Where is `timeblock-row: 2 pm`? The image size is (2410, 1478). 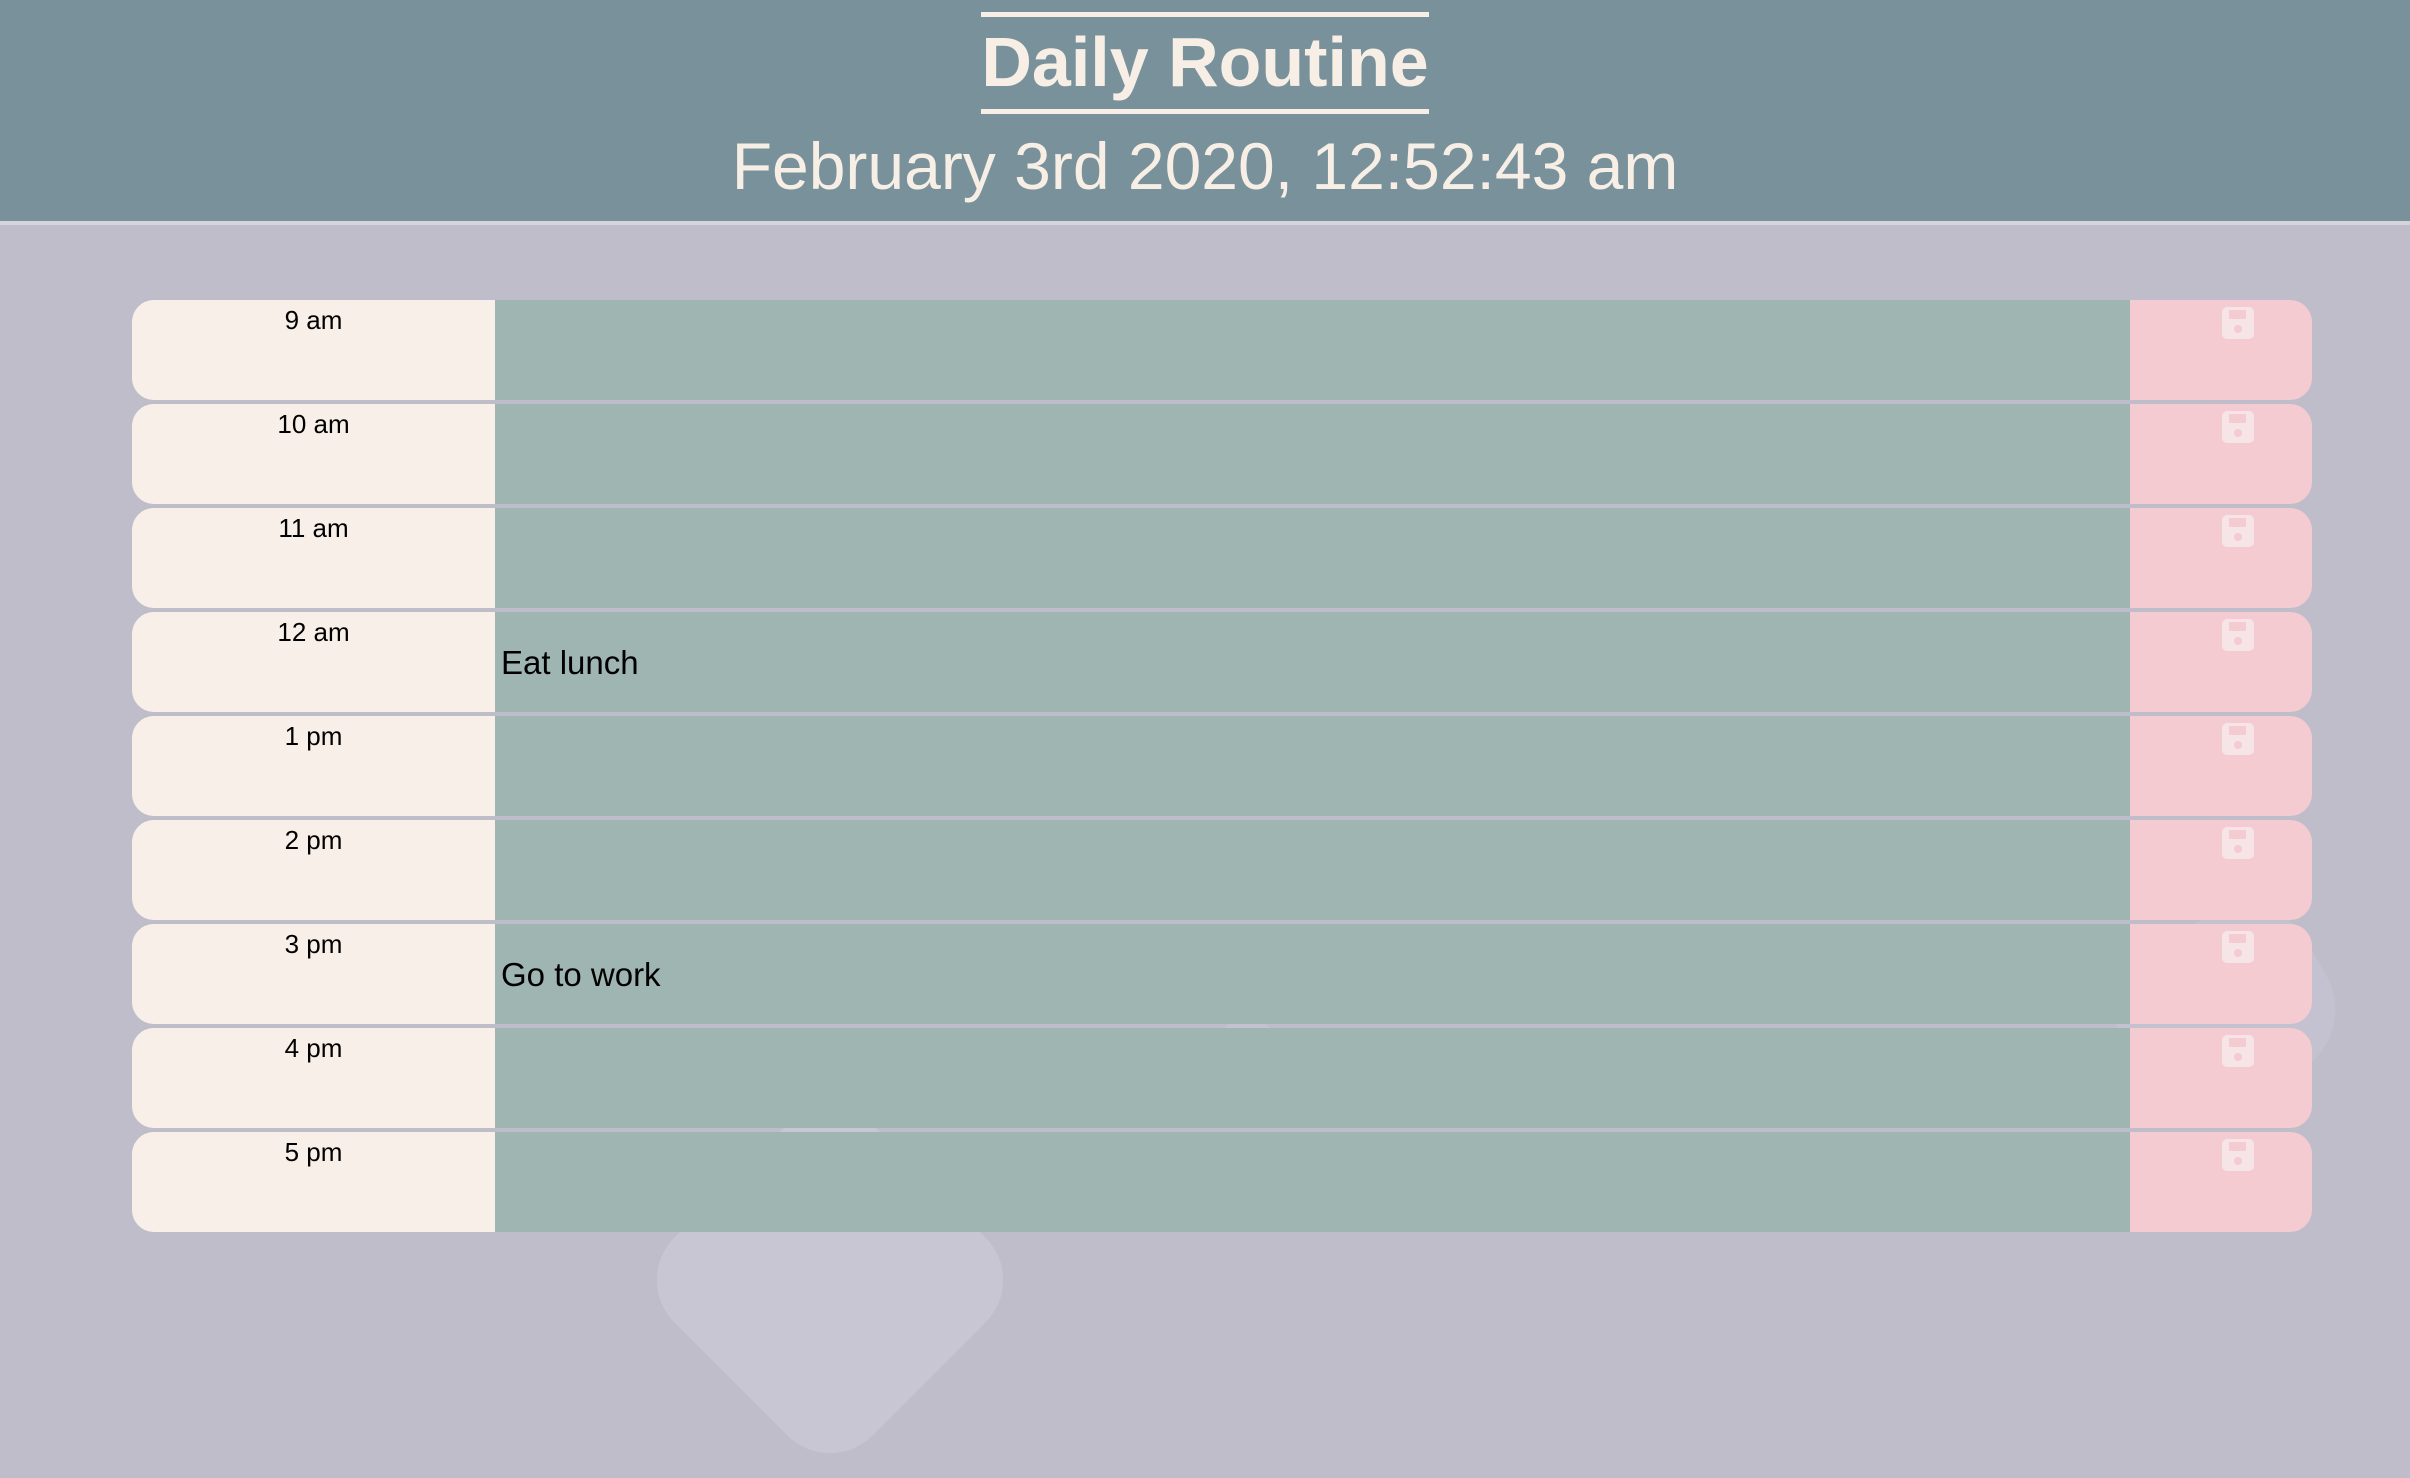 timeblock-row: 2 pm is located at coordinates (1222, 870).